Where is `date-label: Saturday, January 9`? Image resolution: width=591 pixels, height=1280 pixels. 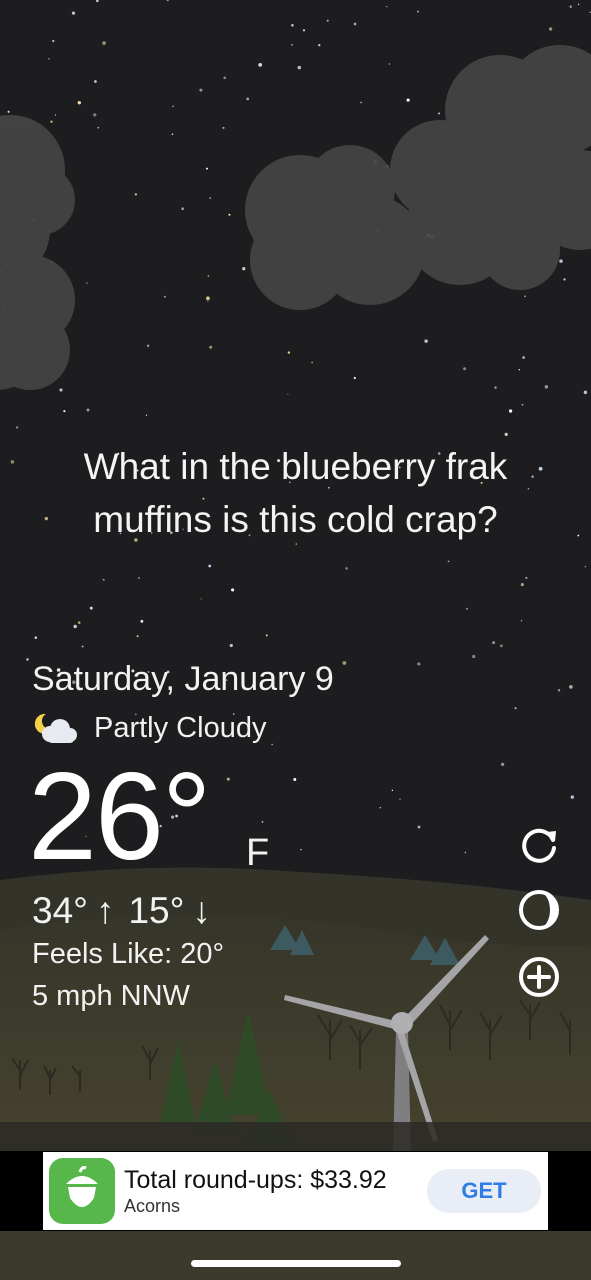
date-label: Saturday, January 9 is located at coordinates (183, 679).